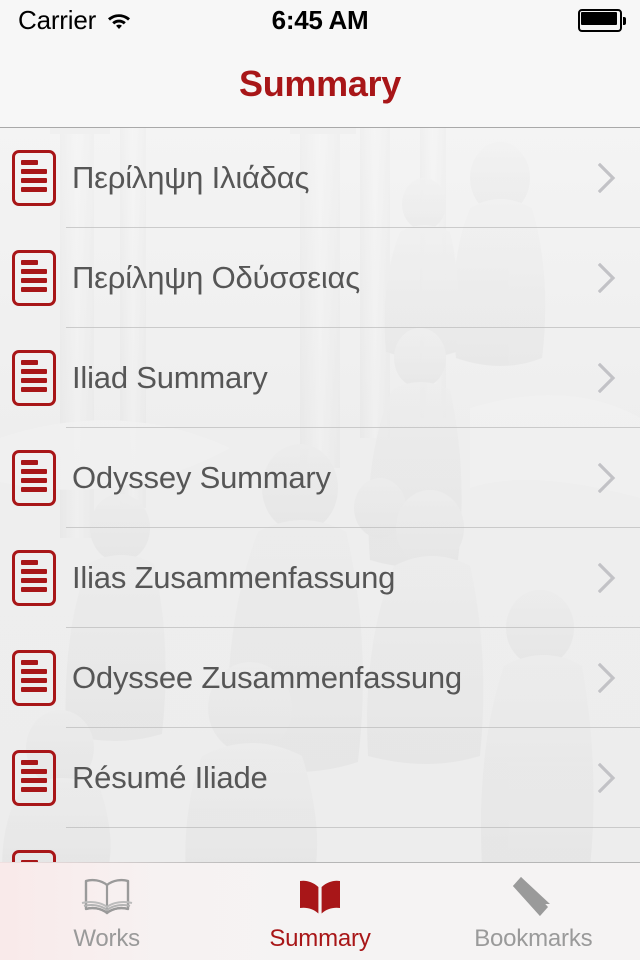 This screenshot has height=960, width=640. Describe the element at coordinates (320, 897) in the screenshot. I see `book-filled-icon` at that location.